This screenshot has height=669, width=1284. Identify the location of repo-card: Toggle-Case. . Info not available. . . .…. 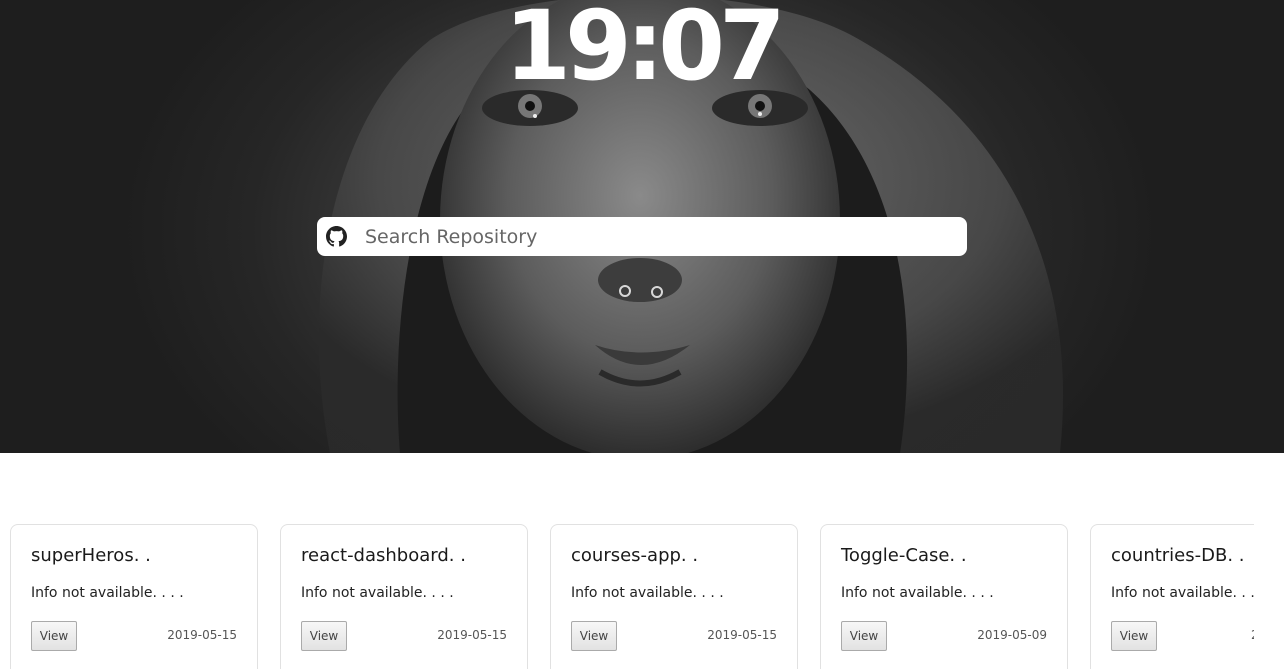
(944, 596).